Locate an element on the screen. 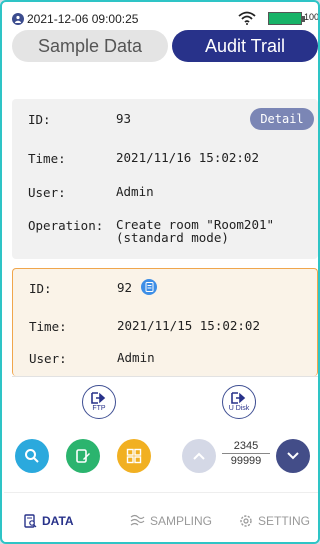 This screenshot has height=544, width=320. record-id: 92 is located at coordinates (125, 287).